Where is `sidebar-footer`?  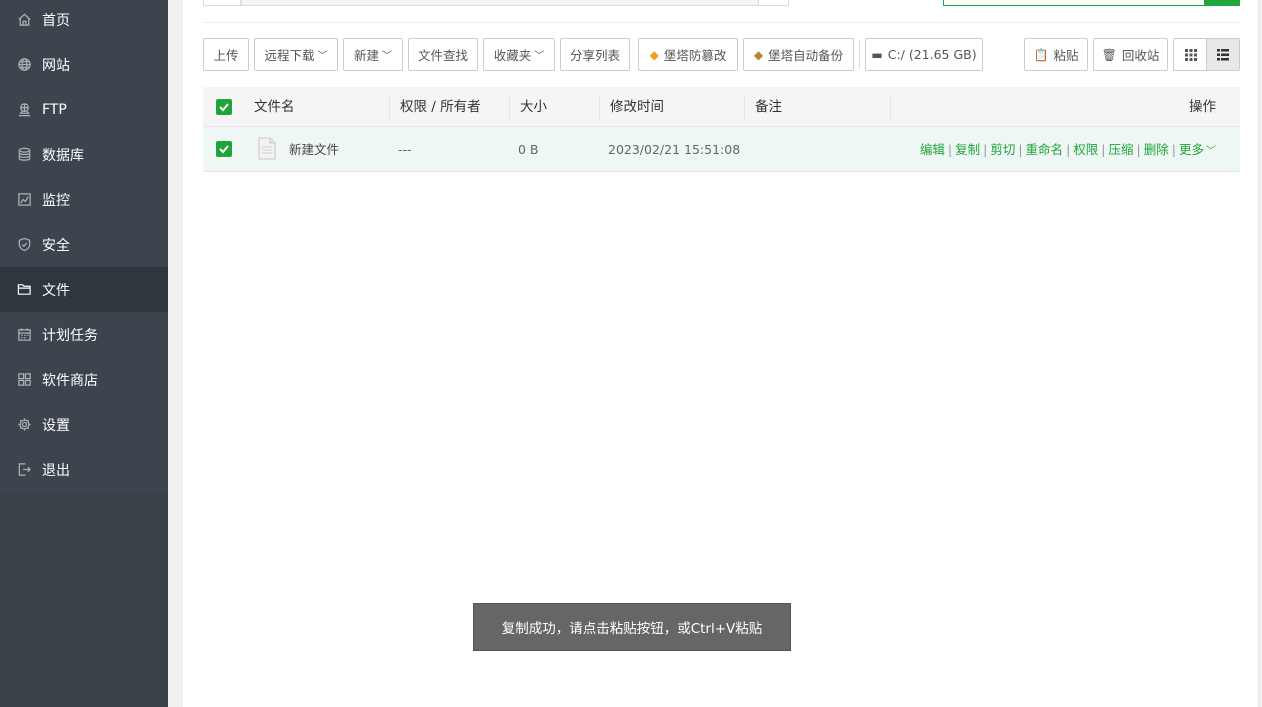 sidebar-footer is located at coordinates (84, 599).